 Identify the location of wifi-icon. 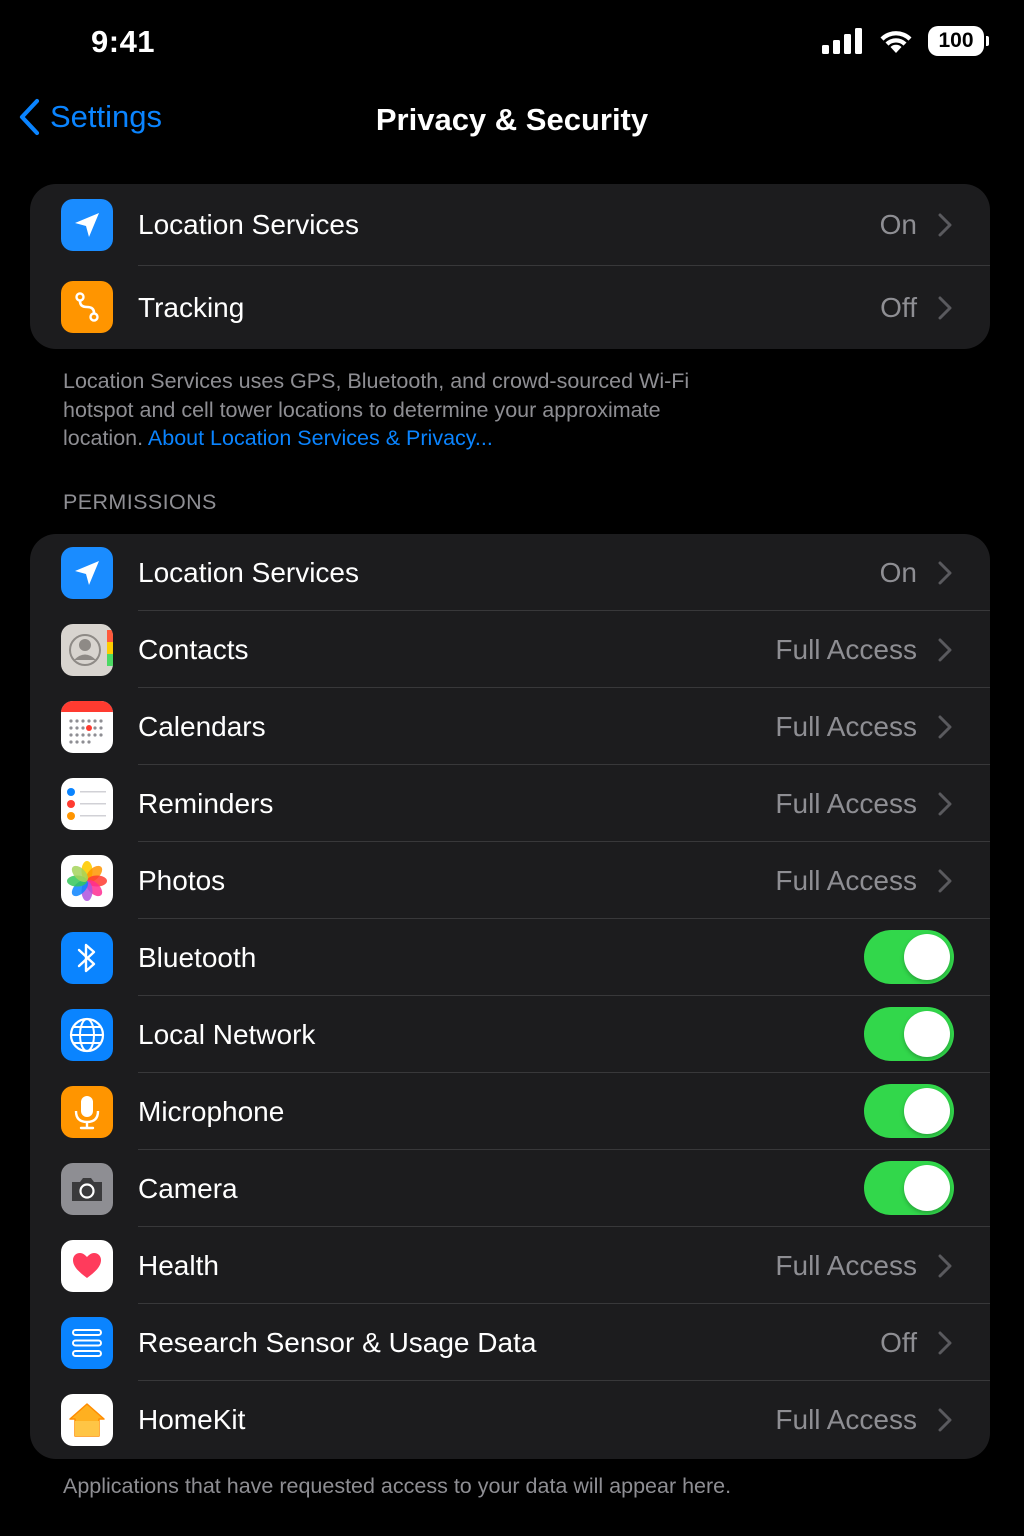
(896, 42).